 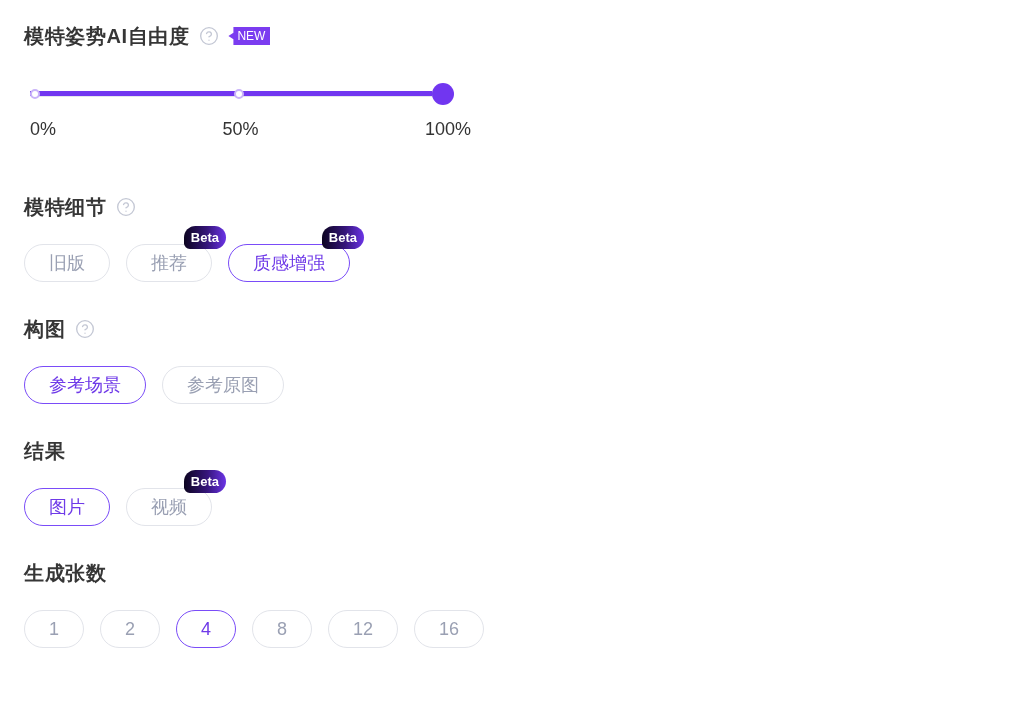 I want to click on section-title: 构图, so click(x=45, y=329).